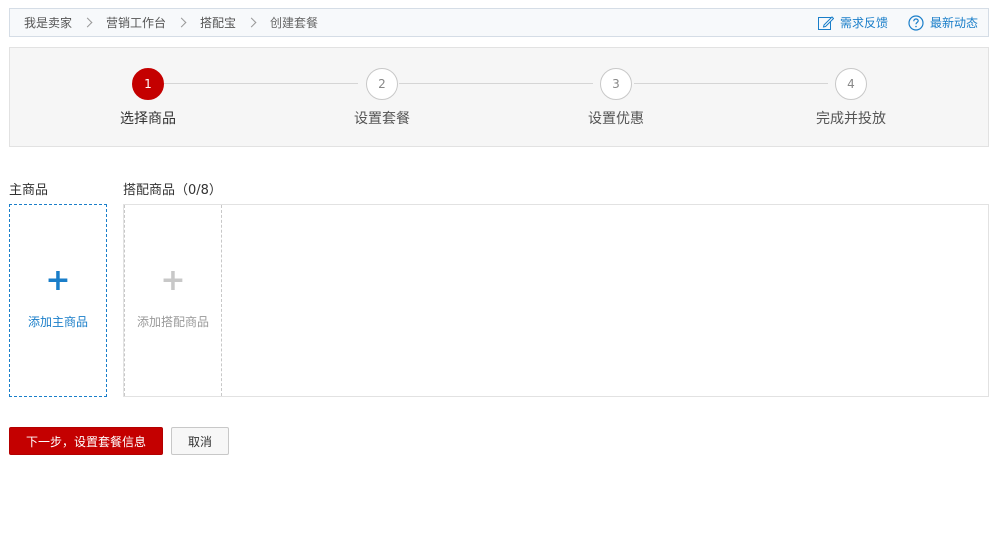  I want to click on step-select-product: 1 选择商品, so click(148, 98).